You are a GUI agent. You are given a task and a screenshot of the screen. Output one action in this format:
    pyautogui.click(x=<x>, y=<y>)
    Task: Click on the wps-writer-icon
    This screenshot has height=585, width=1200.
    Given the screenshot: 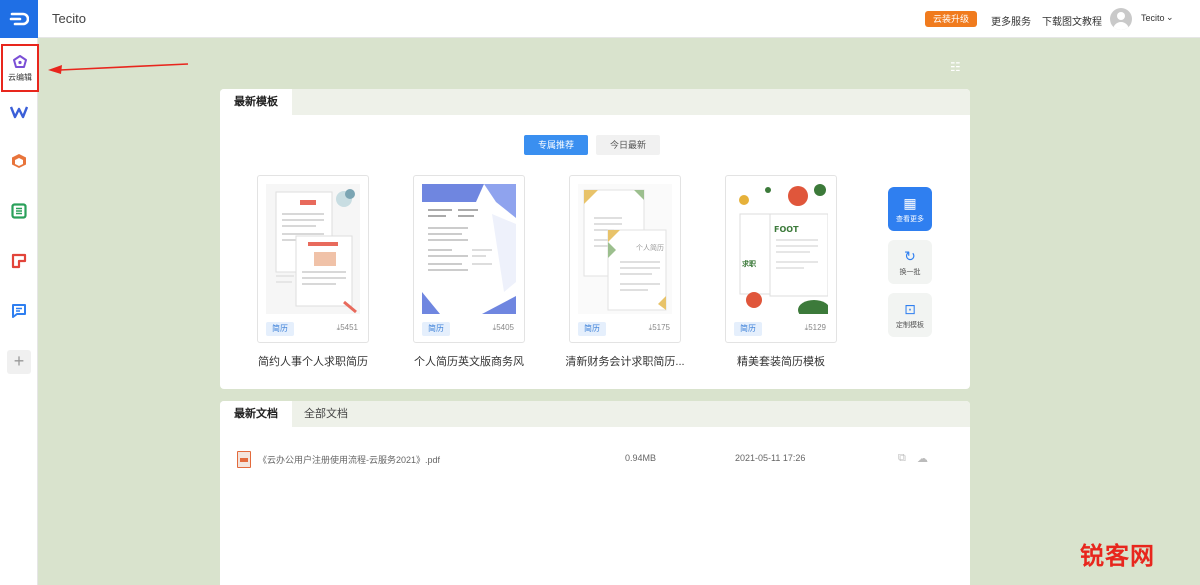 What is the action you would take?
    pyautogui.click(x=19, y=112)
    